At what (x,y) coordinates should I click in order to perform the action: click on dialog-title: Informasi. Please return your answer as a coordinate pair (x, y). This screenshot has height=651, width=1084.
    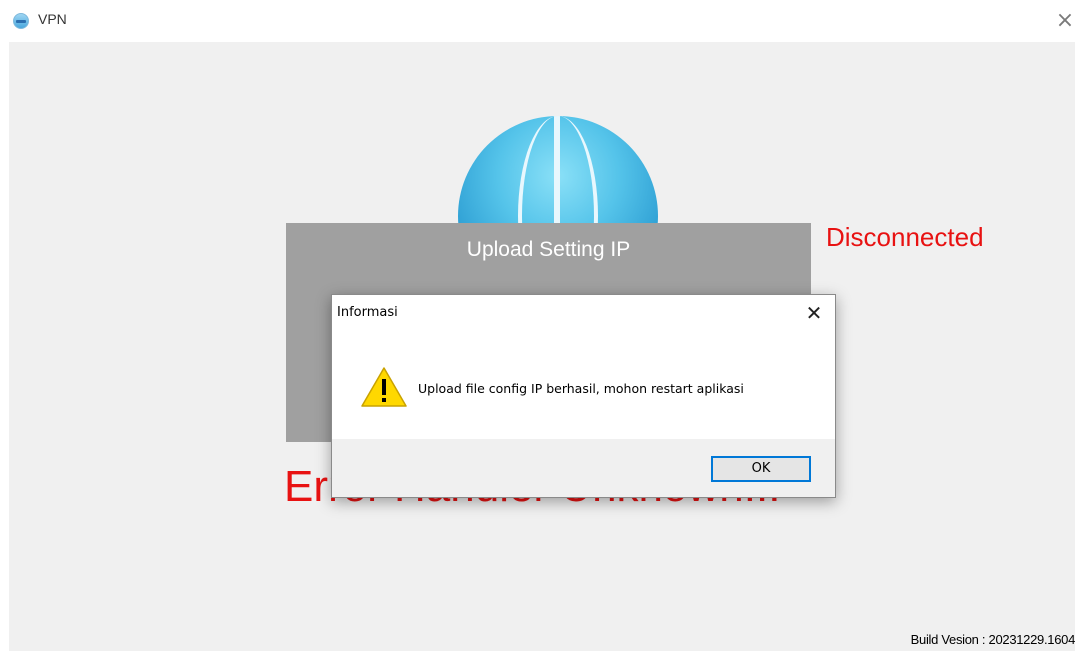
    Looking at the image, I should click on (367, 312).